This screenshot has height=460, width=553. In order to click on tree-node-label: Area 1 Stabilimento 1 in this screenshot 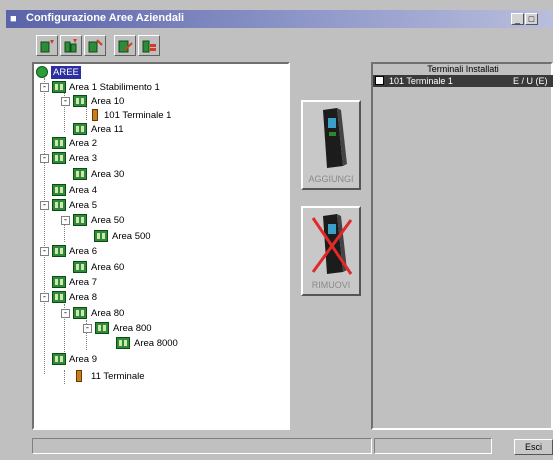, I will do `click(114, 87)`.